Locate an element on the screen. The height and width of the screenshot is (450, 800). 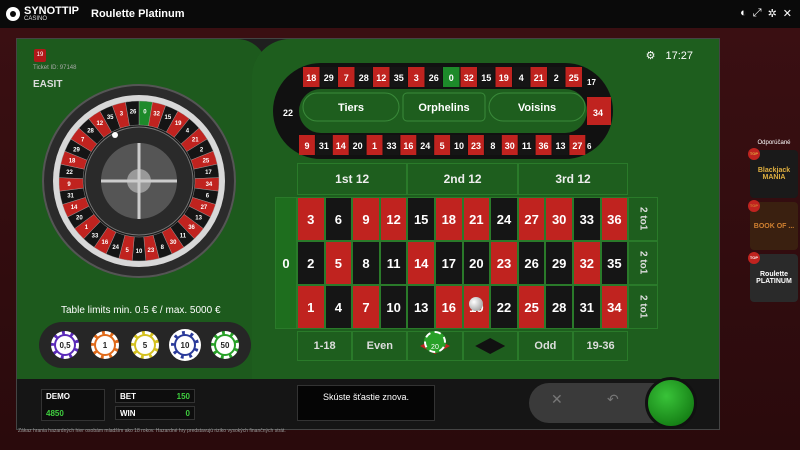
chip-0-5: 0,5 is located at coordinates (65, 345).